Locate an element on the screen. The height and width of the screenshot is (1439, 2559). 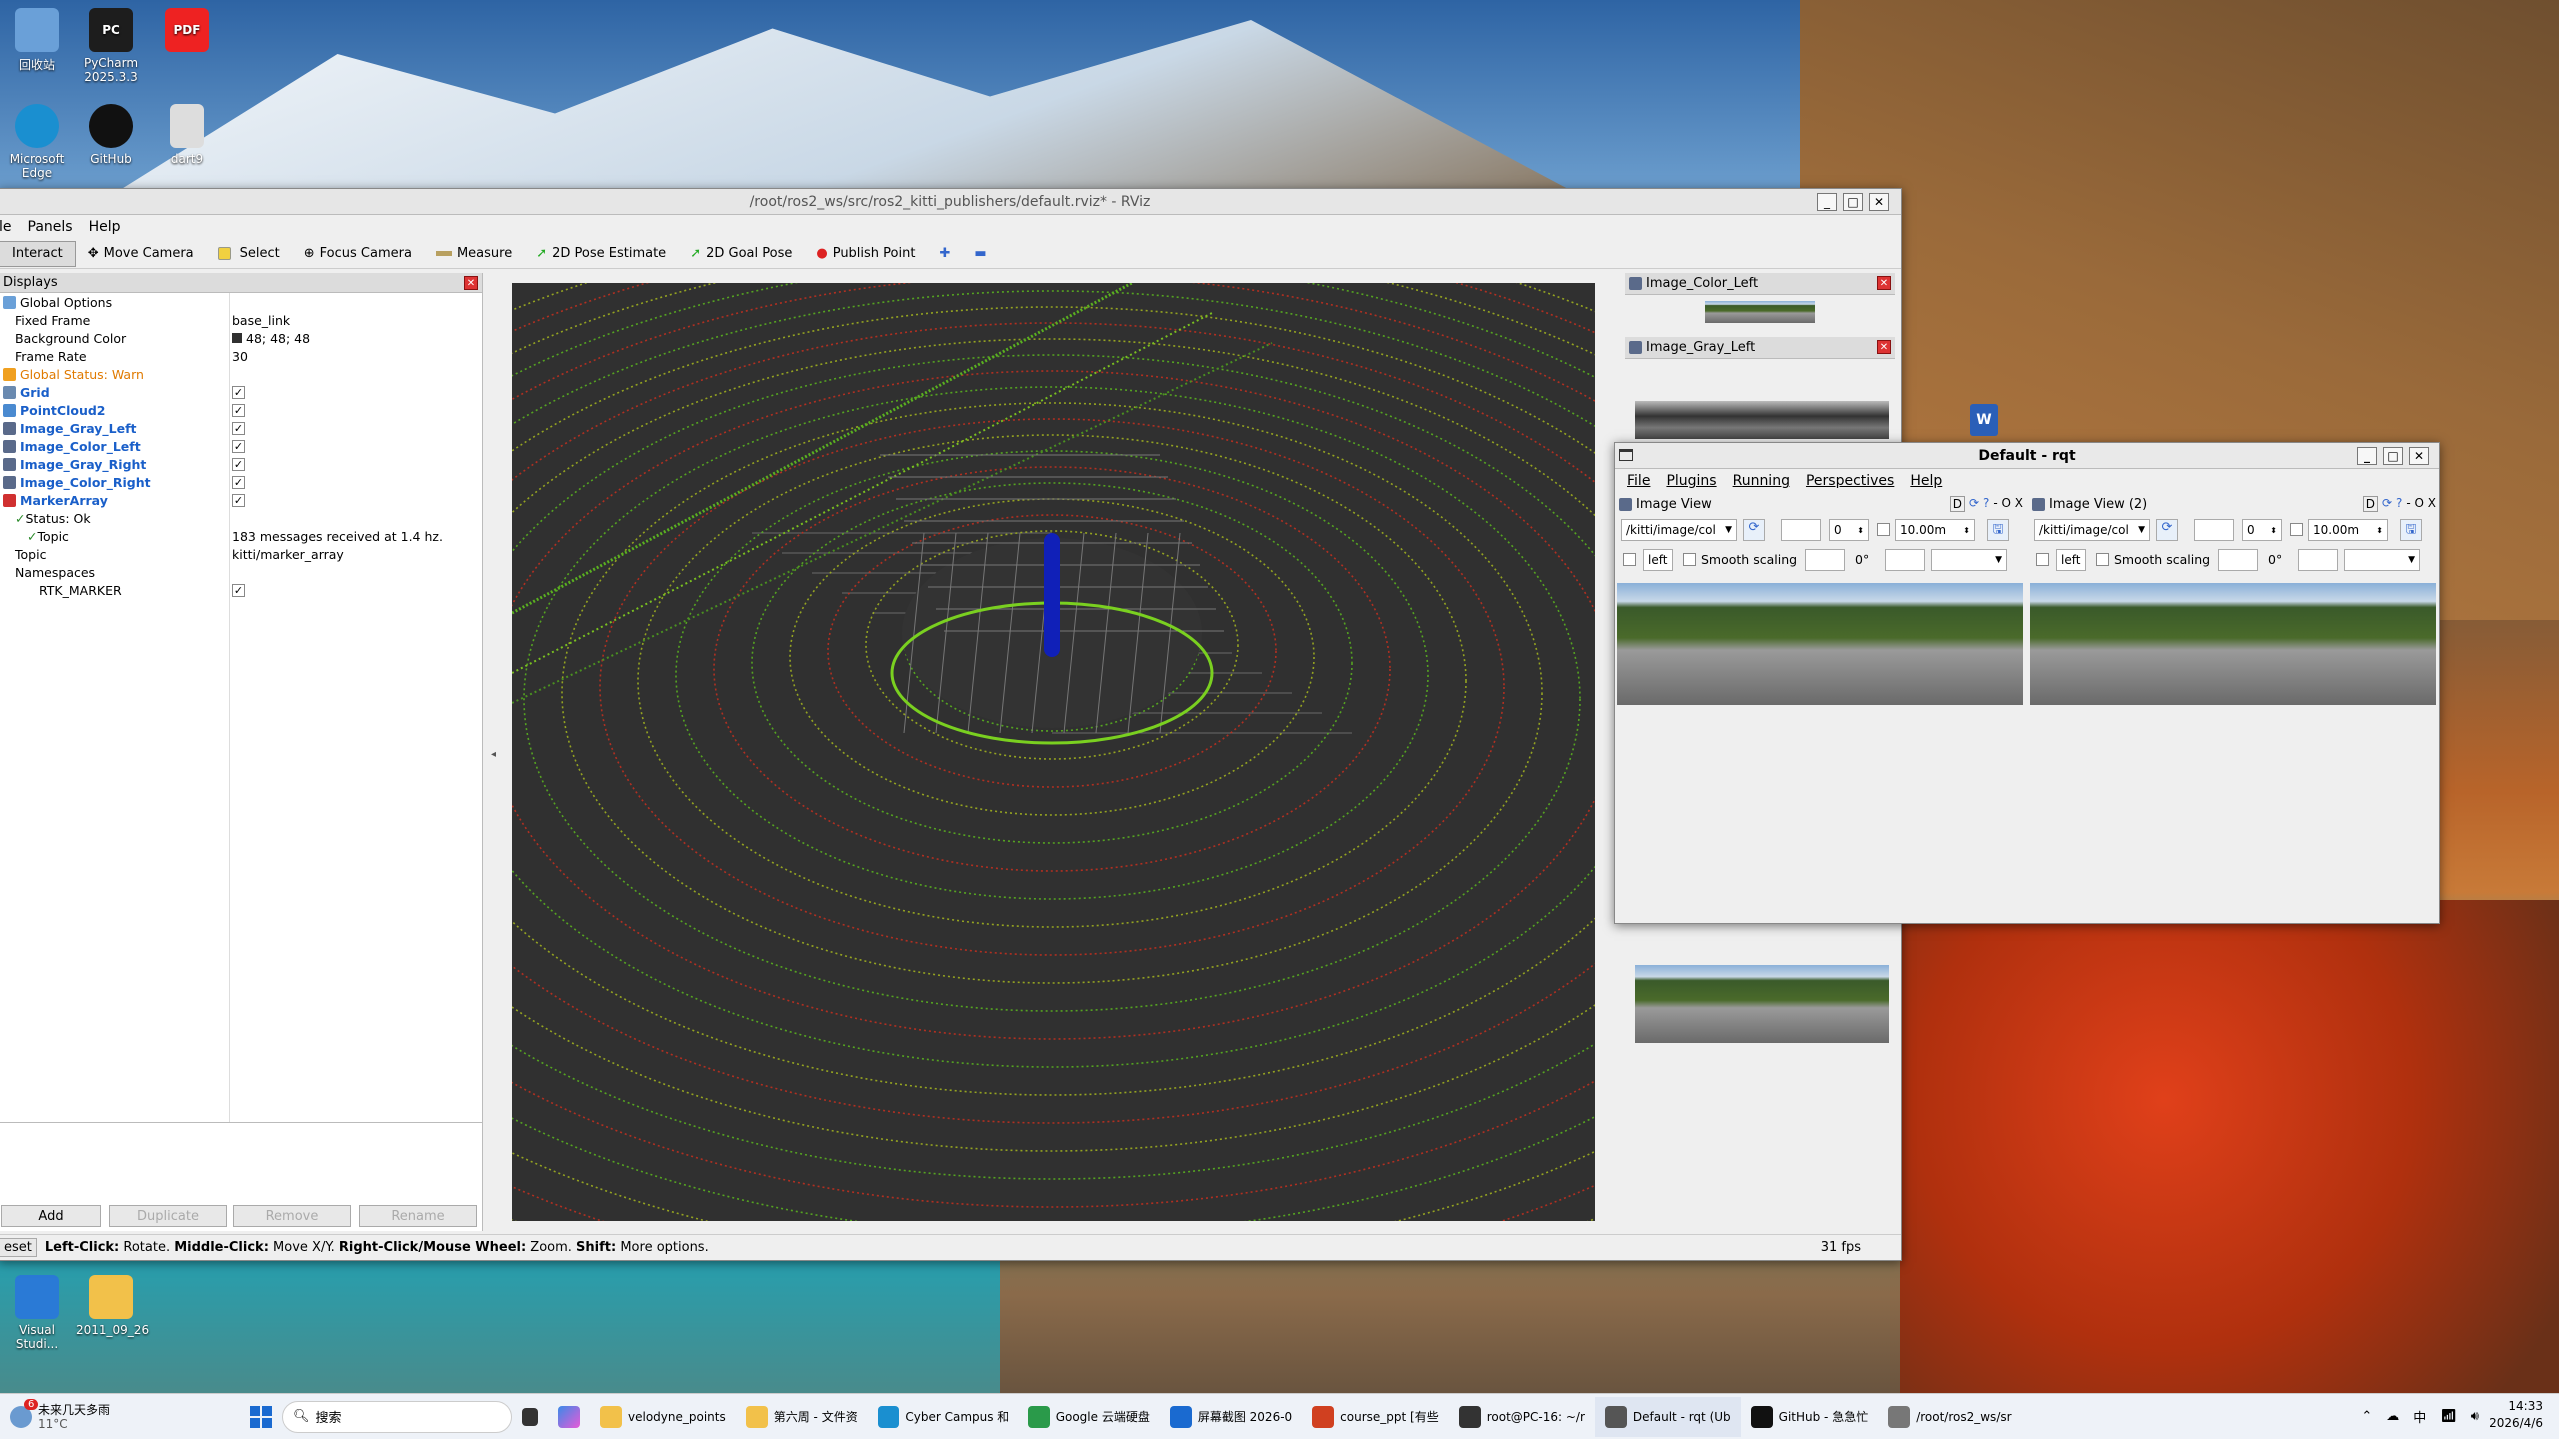
remove-tool-button: ▬ is located at coordinates (980, 254).